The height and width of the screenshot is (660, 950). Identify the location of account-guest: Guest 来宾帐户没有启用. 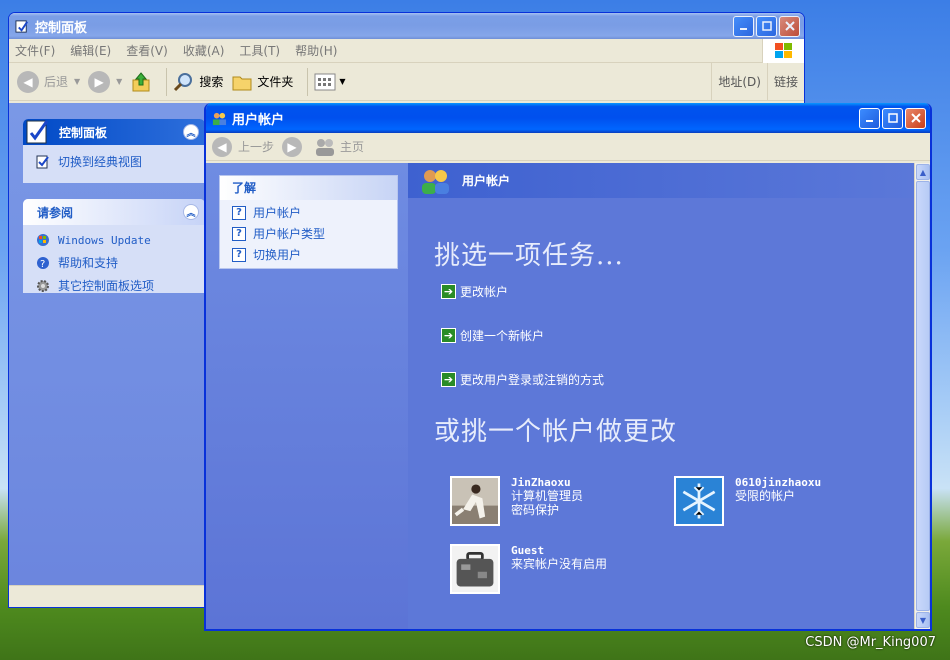
(528, 569).